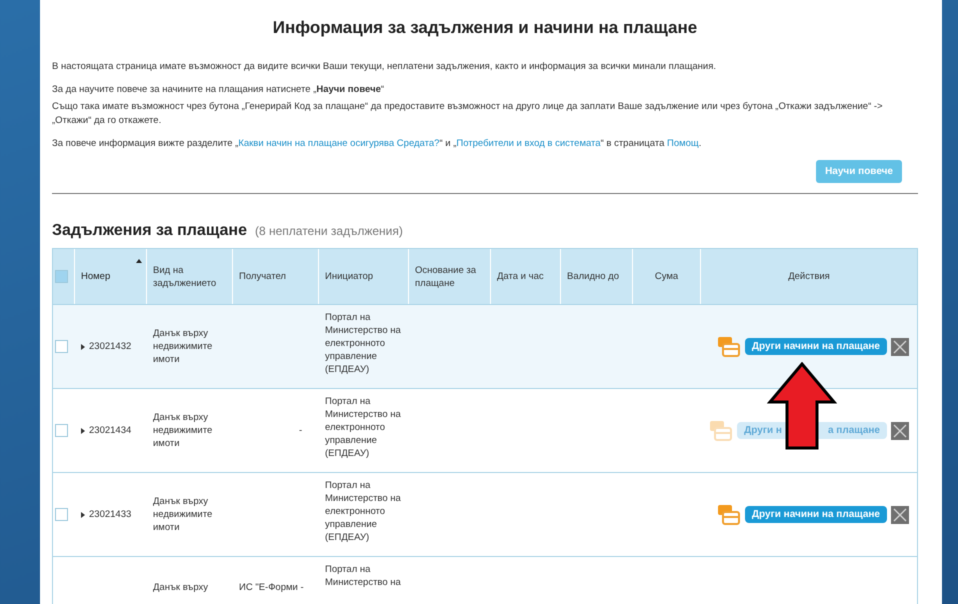 The image size is (958, 604). I want to click on column-header: Вид на задължението, so click(189, 277).